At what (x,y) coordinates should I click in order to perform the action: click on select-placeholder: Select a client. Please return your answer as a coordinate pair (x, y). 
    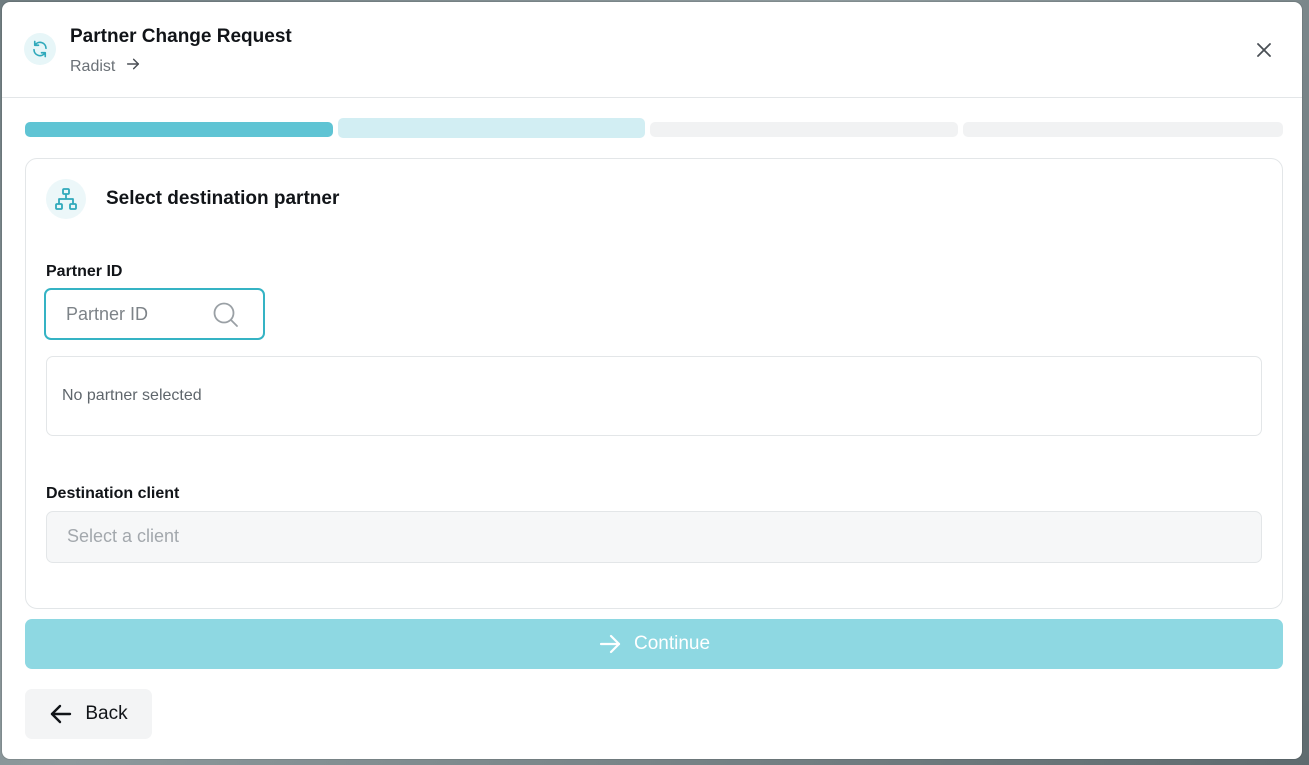
    Looking at the image, I should click on (123, 536).